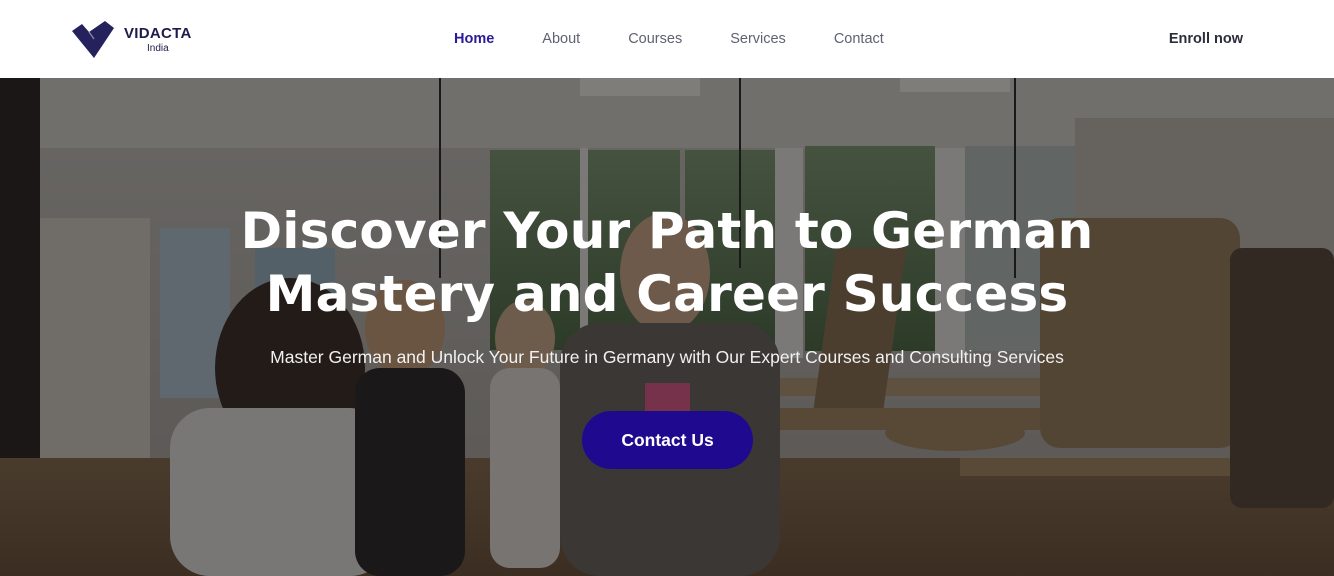 The image size is (1334, 576). I want to click on brand-logo: VIDACTA India, so click(132, 40).